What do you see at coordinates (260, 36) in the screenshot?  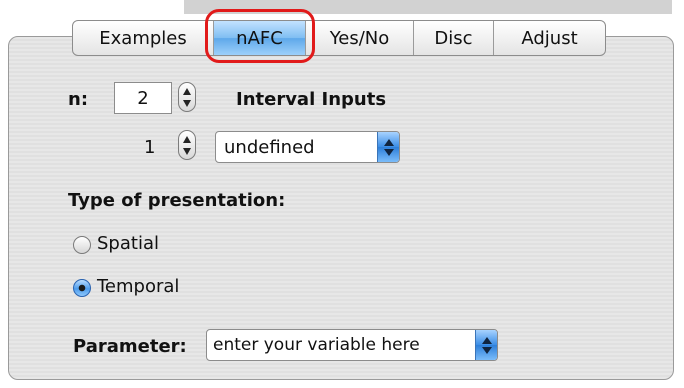 I see `selected-tab-highlight` at bounding box center [260, 36].